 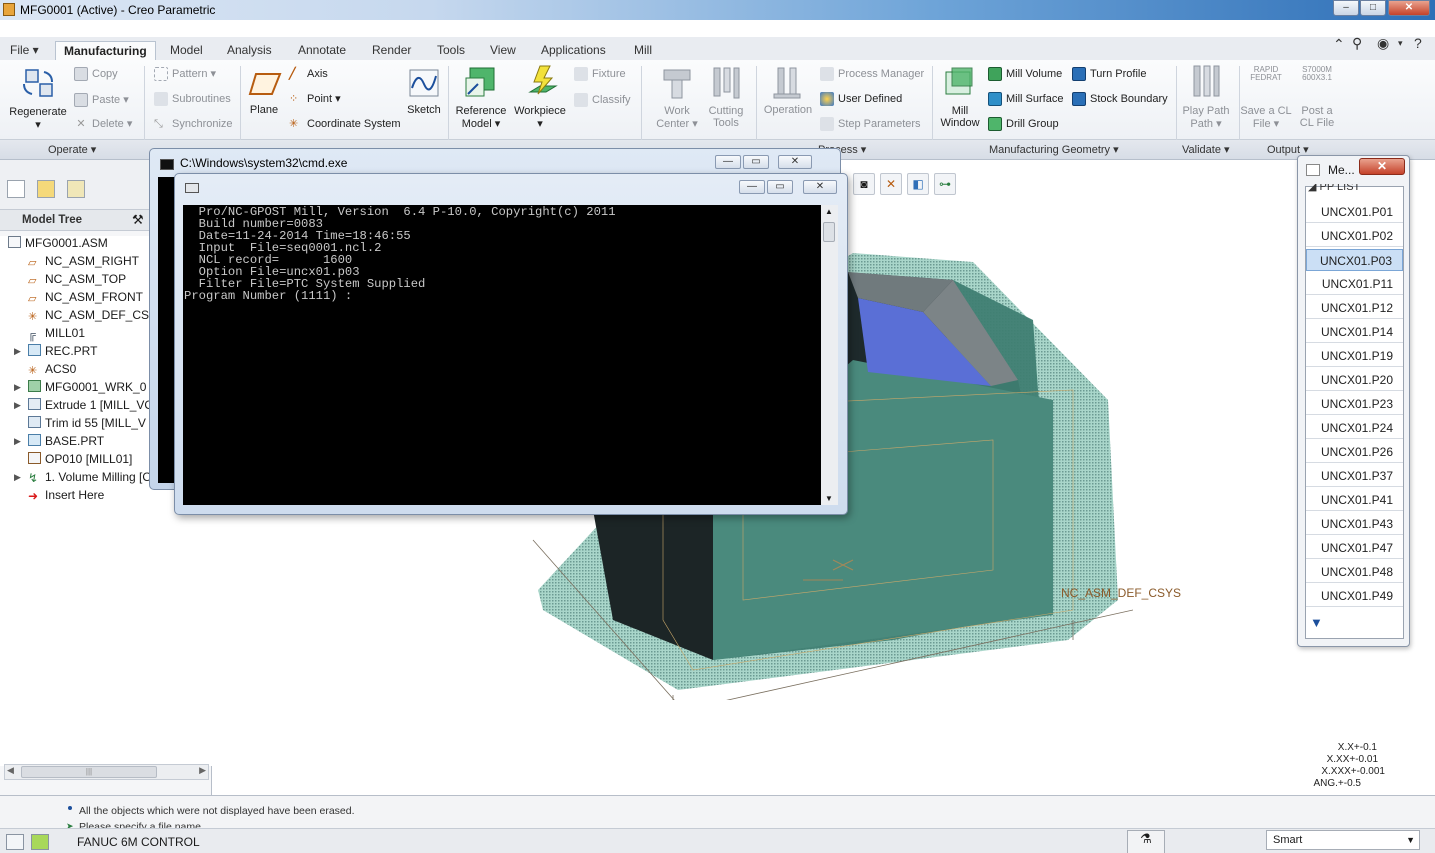 What do you see at coordinates (1266, 117) in the screenshot?
I see `save-cl-file-button: Save a CL File ▾` at bounding box center [1266, 117].